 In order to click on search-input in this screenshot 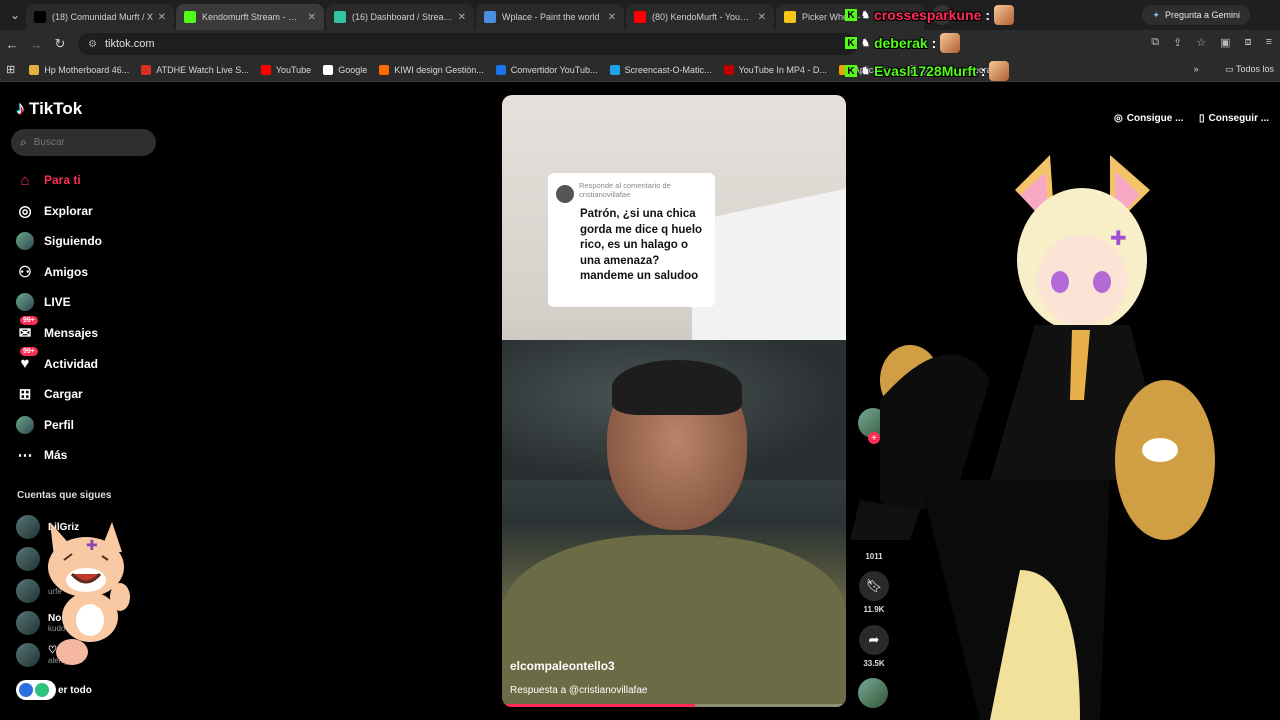, I will do `click(83, 142)`.